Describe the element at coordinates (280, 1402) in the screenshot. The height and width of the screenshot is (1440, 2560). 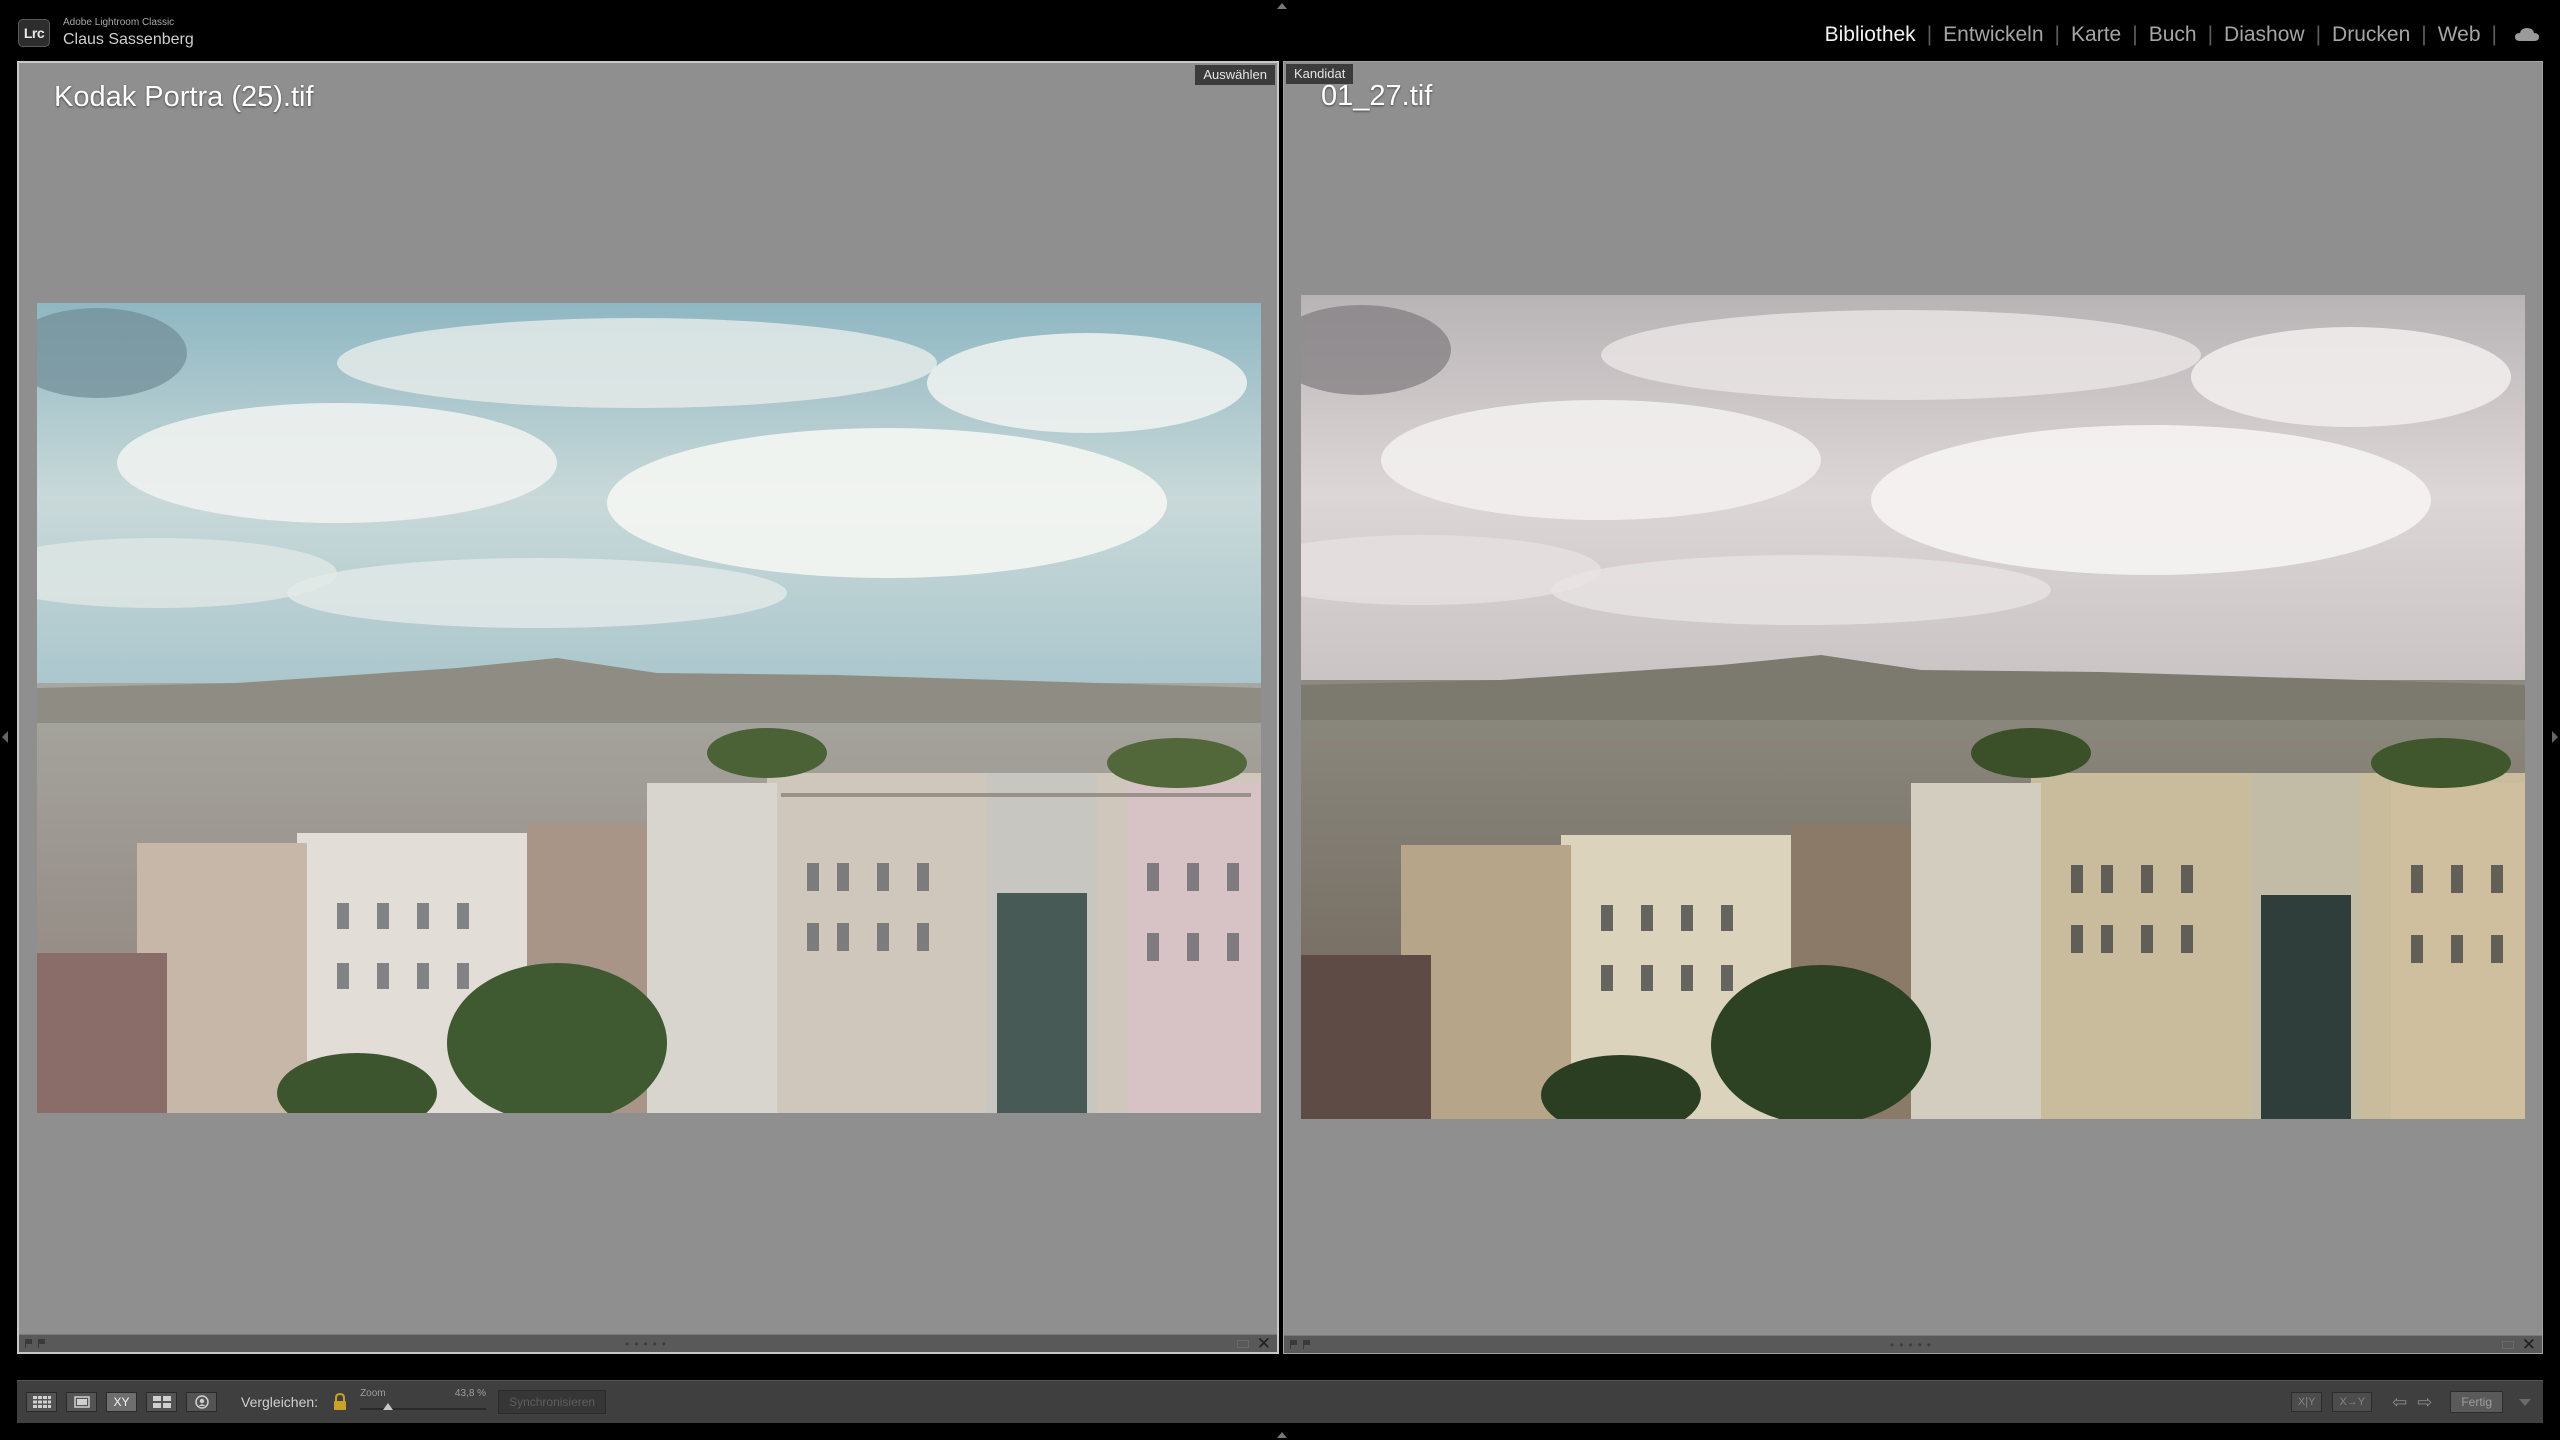
I see `compare-label: Vergleichen:` at that location.